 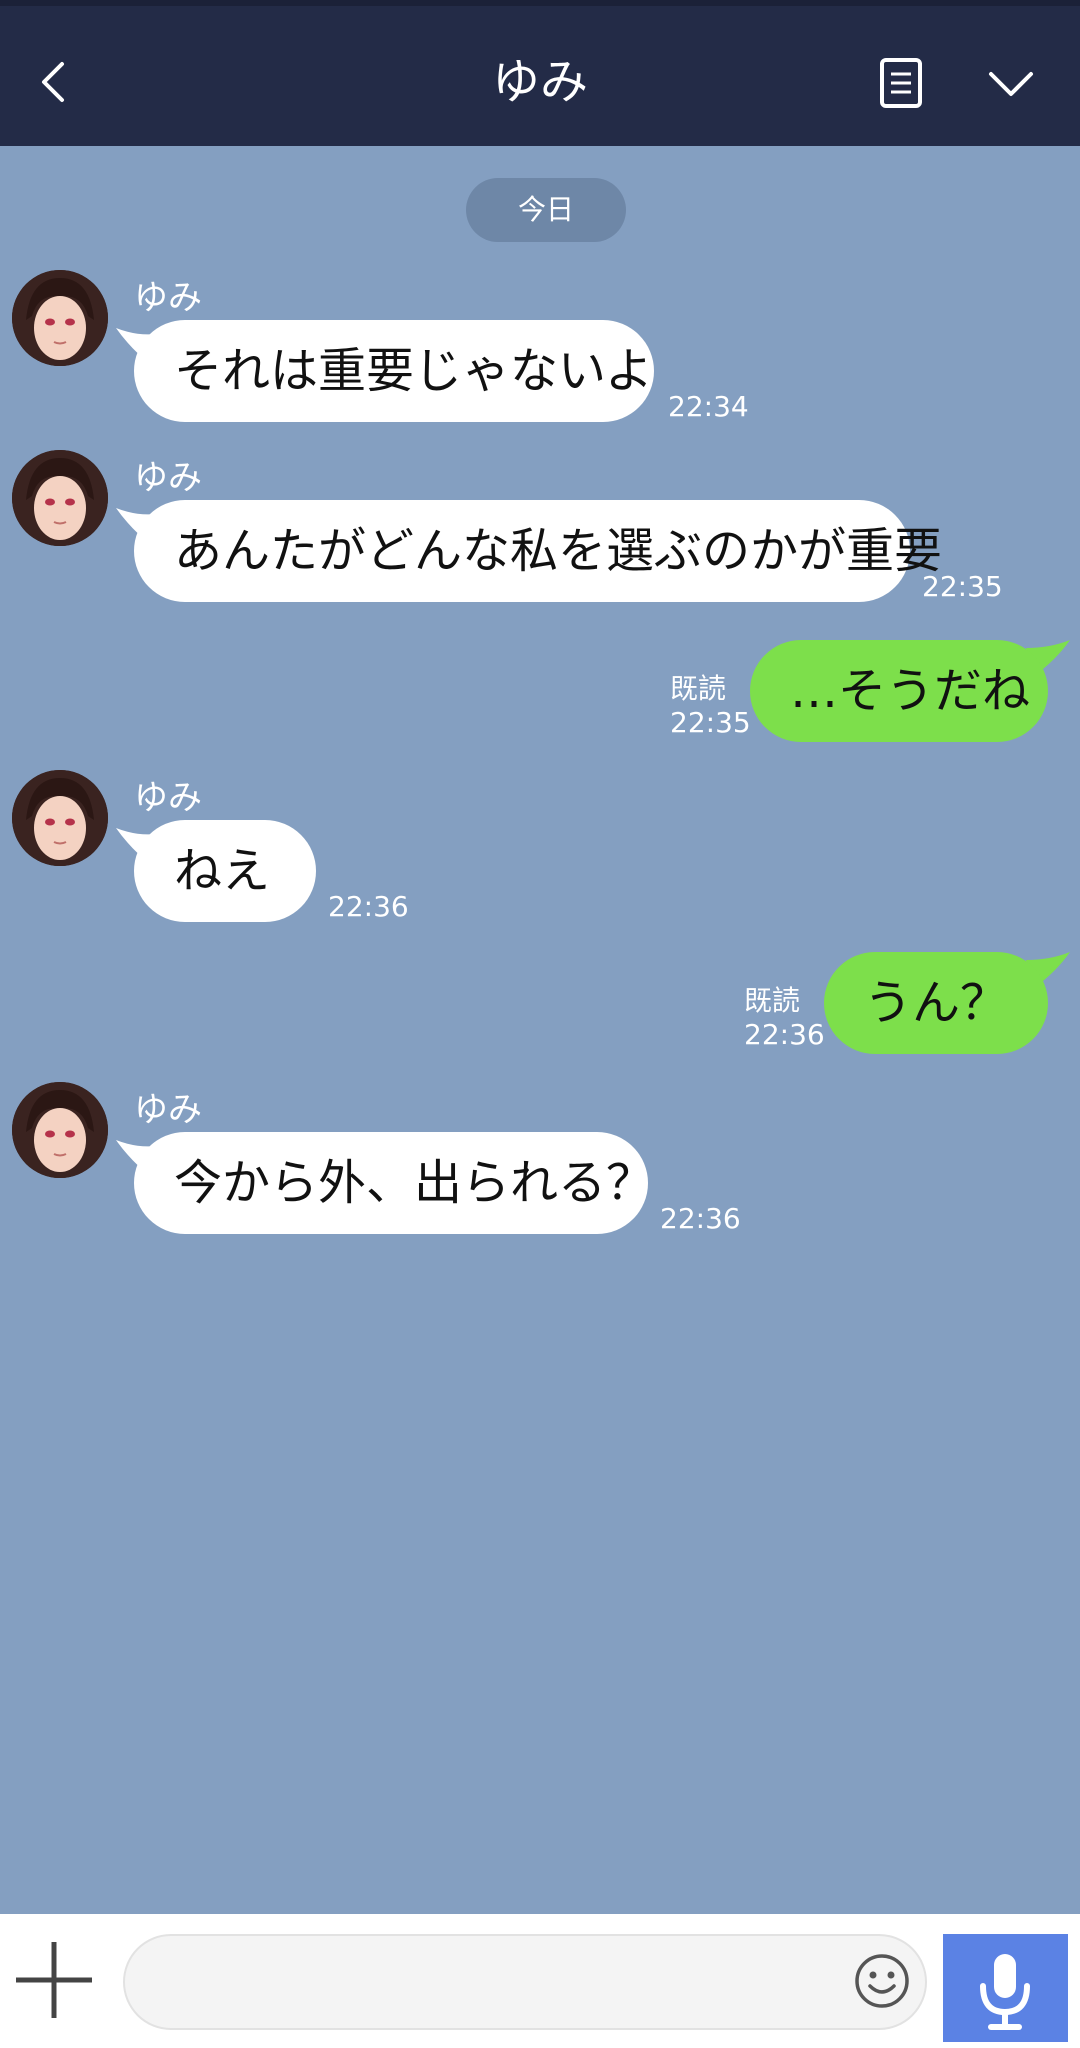 I want to click on chevron-left-icon, so click(x=53, y=82).